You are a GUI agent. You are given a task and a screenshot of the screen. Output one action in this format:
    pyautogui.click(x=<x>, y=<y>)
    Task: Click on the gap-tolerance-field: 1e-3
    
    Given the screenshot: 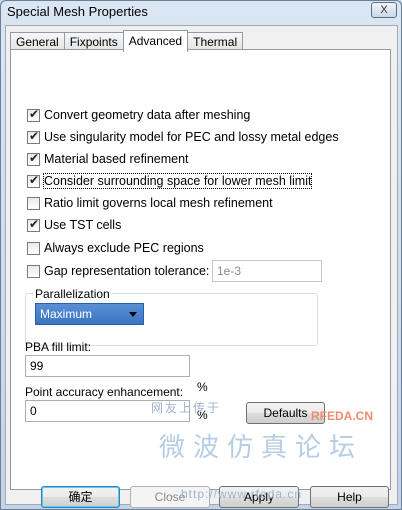 What is the action you would take?
    pyautogui.click(x=267, y=271)
    